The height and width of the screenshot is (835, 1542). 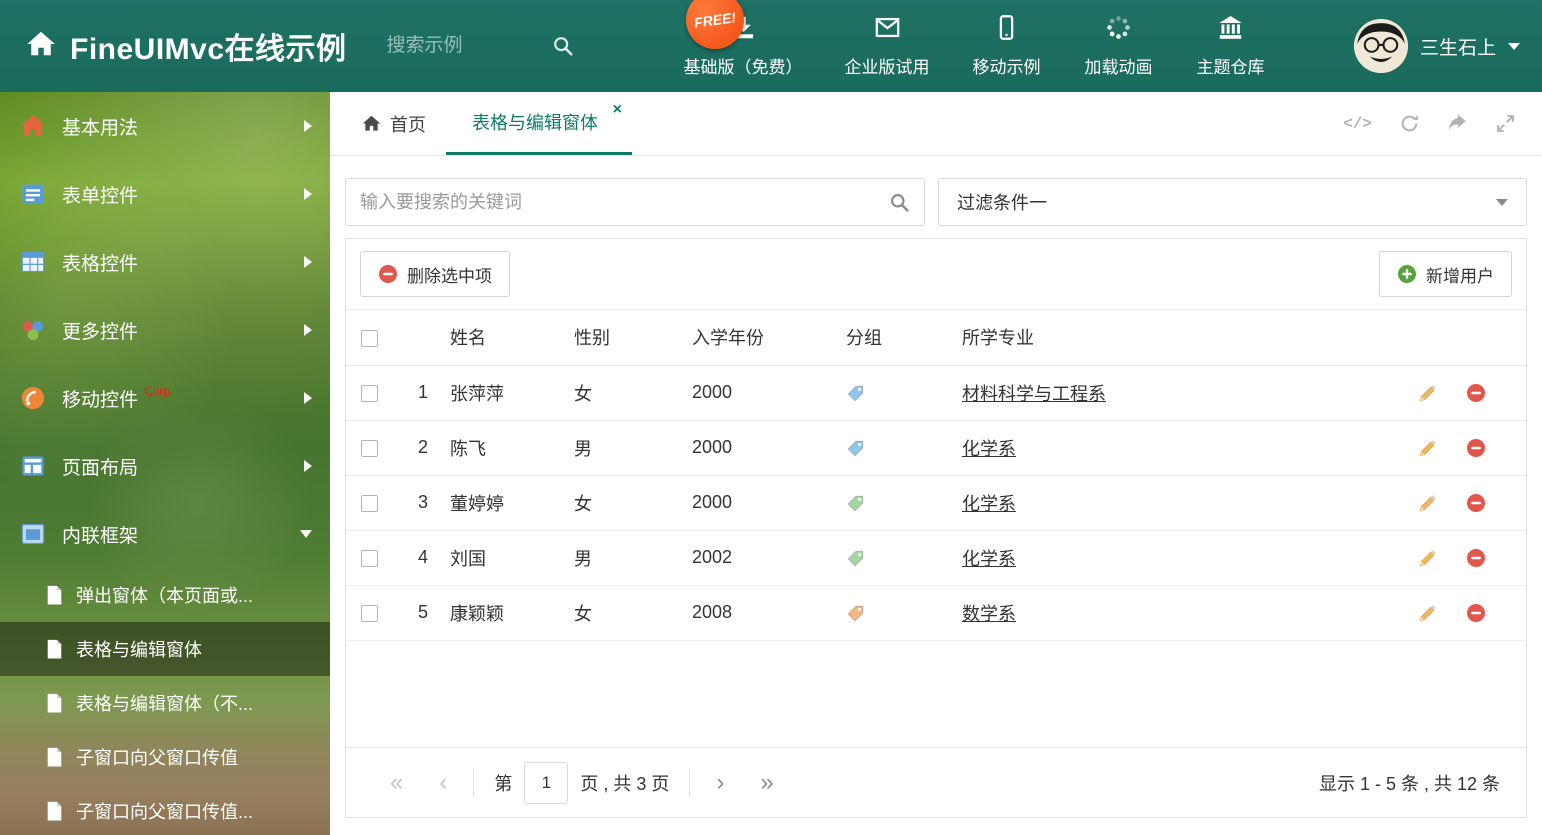 I want to click on keyword-search-input, so click(x=624, y=202).